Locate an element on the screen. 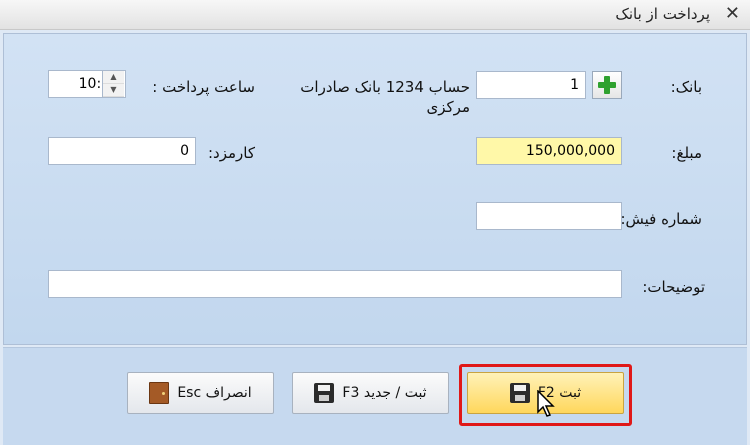  amount-label: مبلغ: is located at coordinates (686, 153).